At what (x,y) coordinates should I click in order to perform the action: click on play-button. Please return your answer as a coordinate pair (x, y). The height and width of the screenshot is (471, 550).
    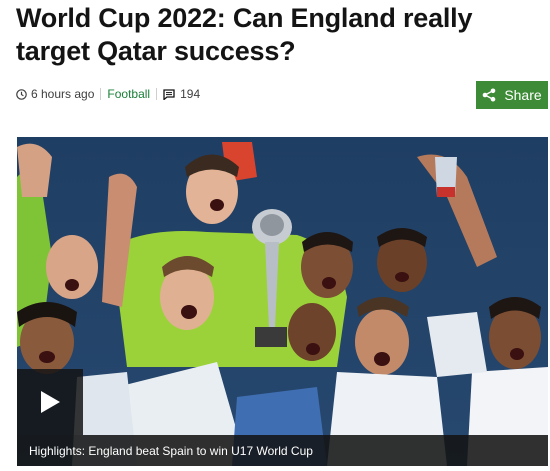
    Looking at the image, I should click on (50, 402).